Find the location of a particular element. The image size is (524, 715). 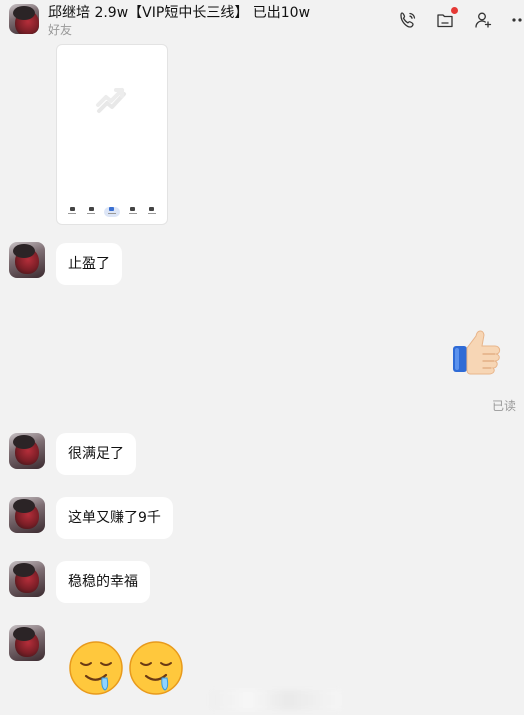

thumbs-up-emoji is located at coordinates (476, 351).